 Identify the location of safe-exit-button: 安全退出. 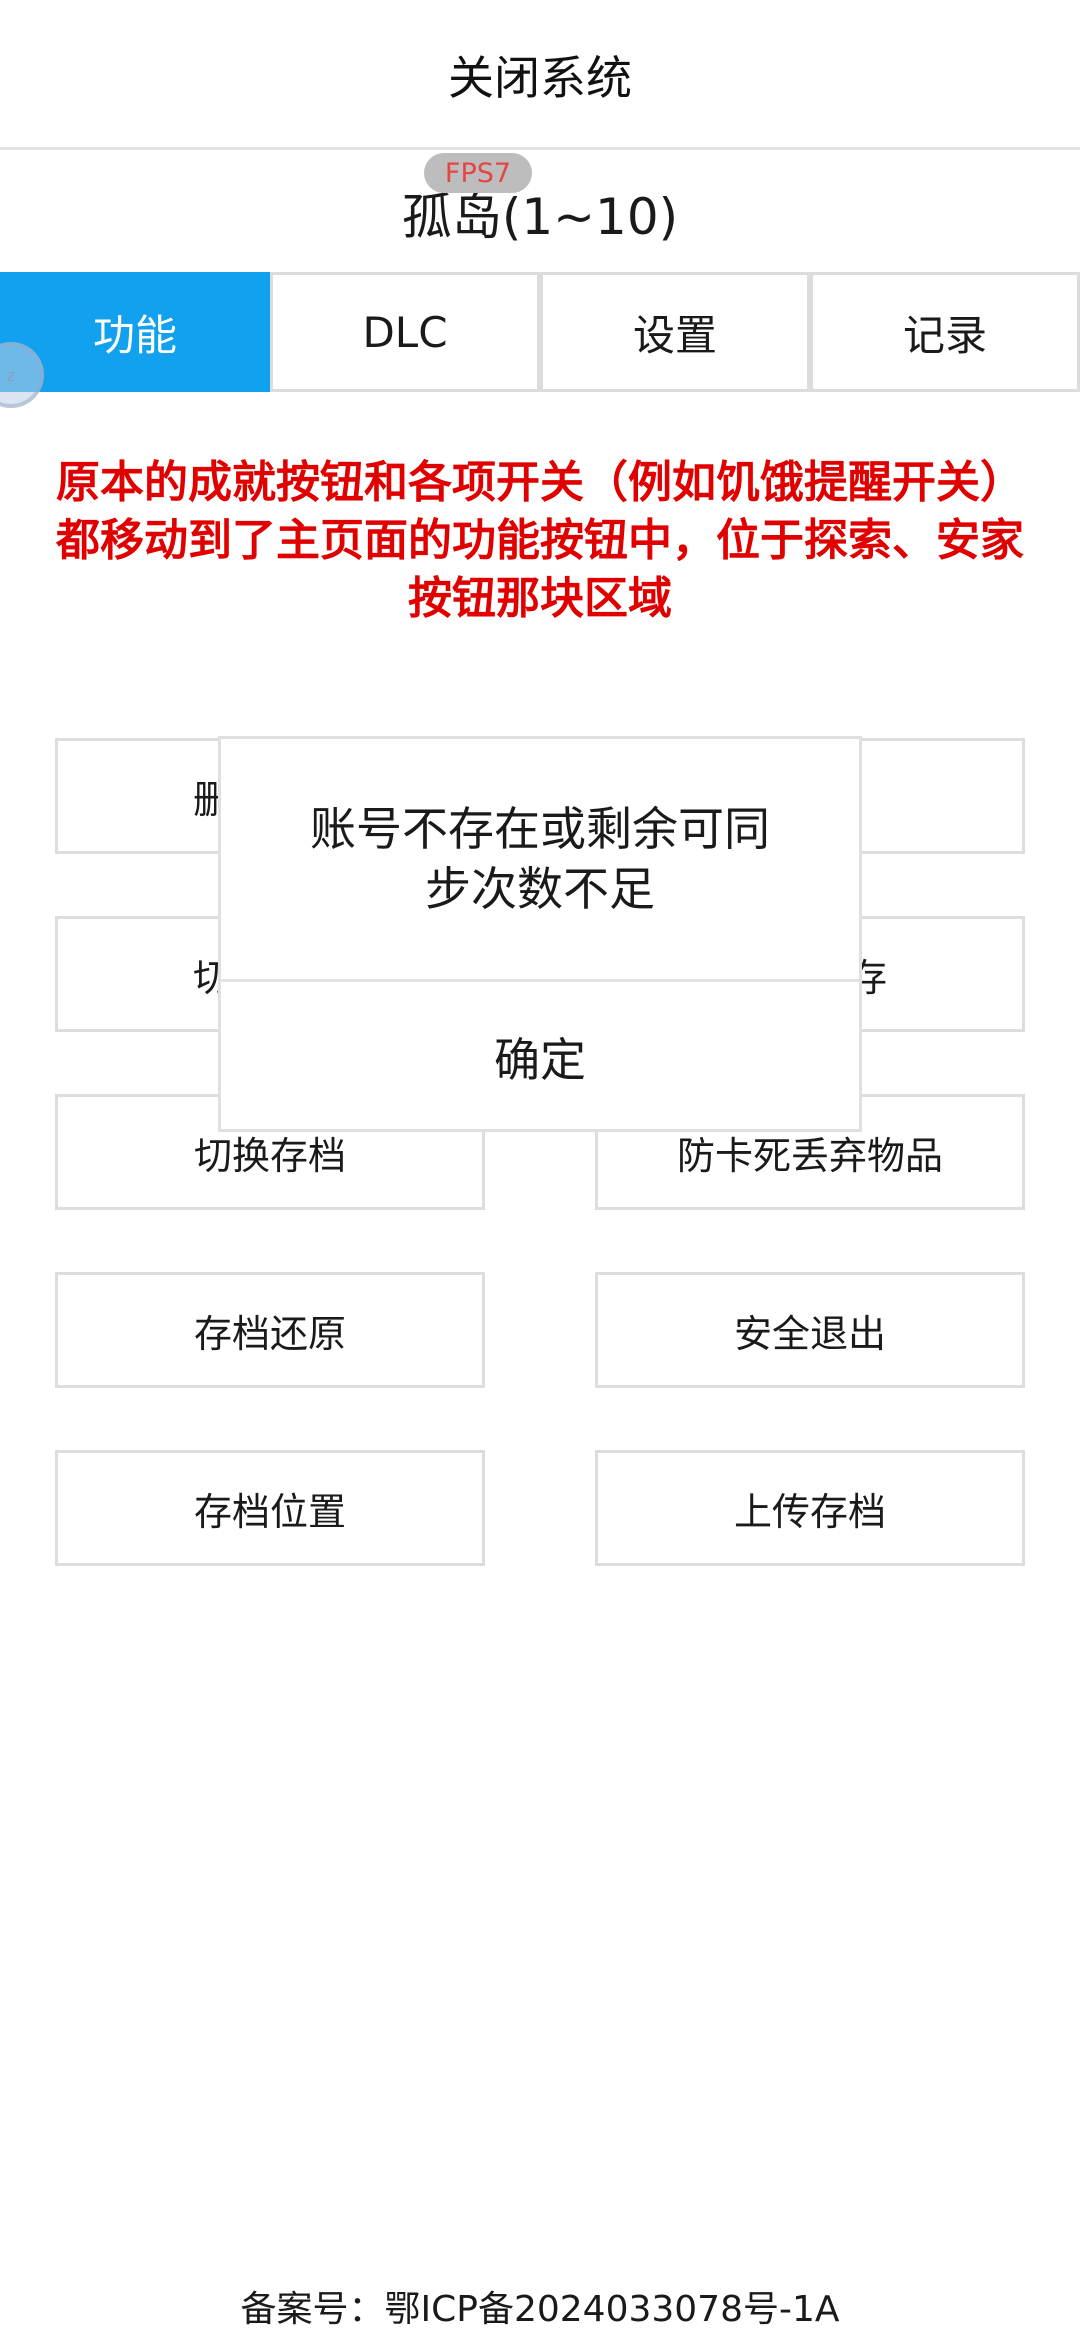
(810, 1330).